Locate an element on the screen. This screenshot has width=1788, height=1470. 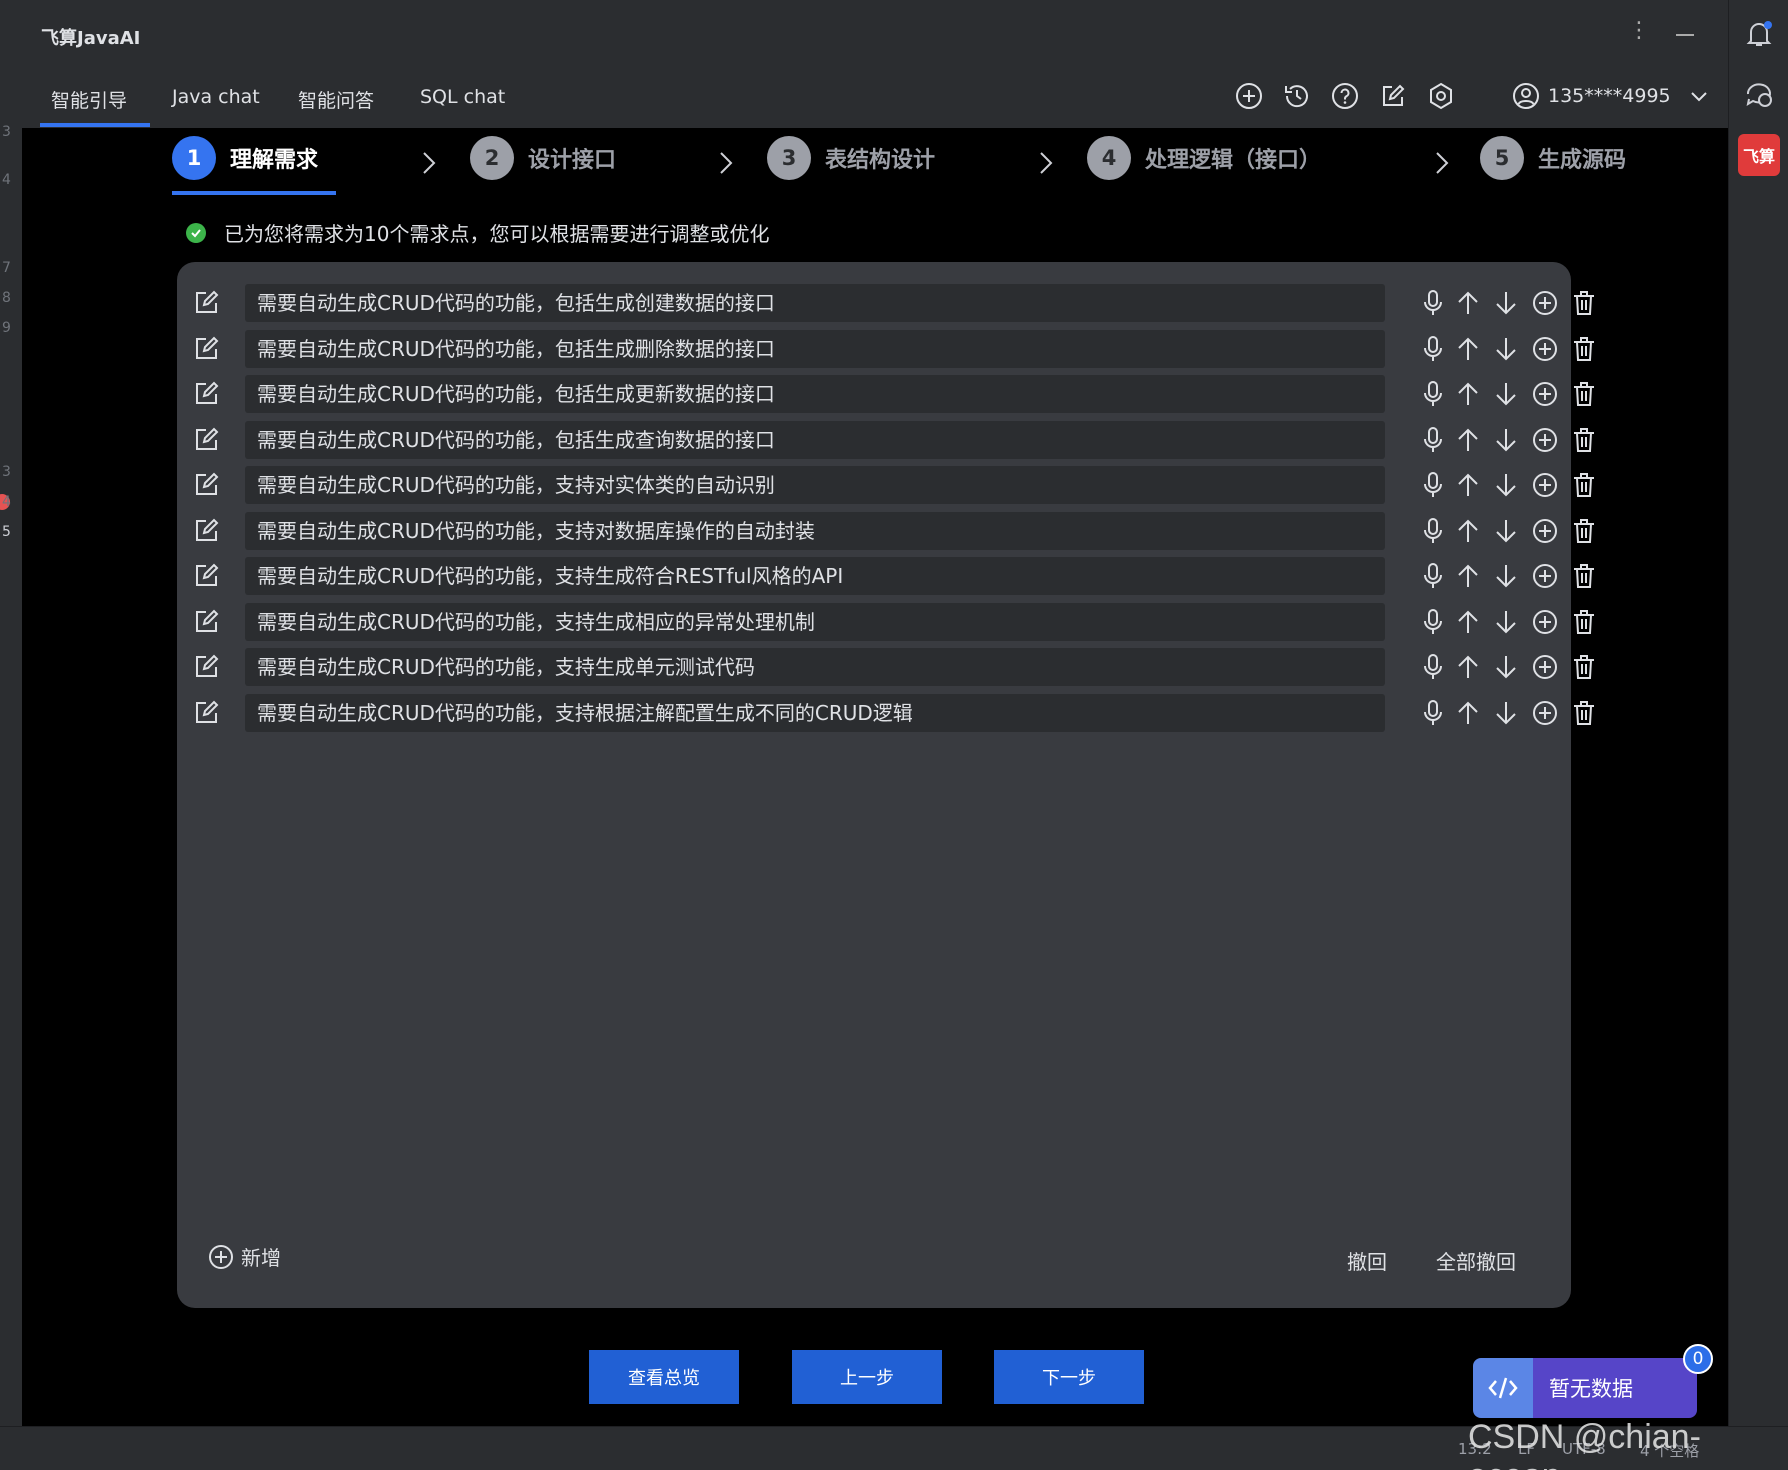
requirement-input: 需要自动生成CRUD代码的功能，包括生成删除数据的接口 is located at coordinates (815, 348).